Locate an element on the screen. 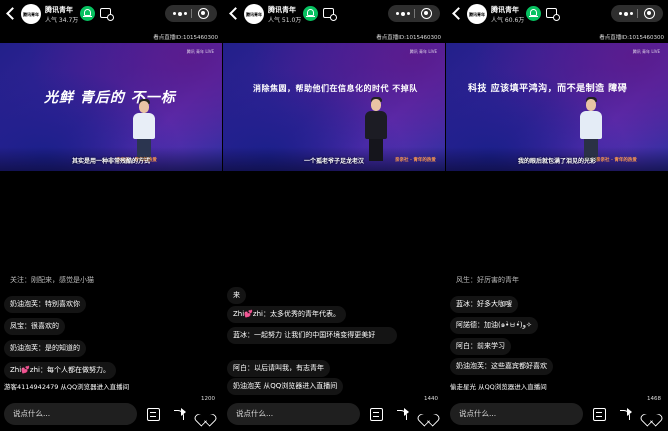 The image size is (668, 431). like-count: 1468 is located at coordinates (654, 399).